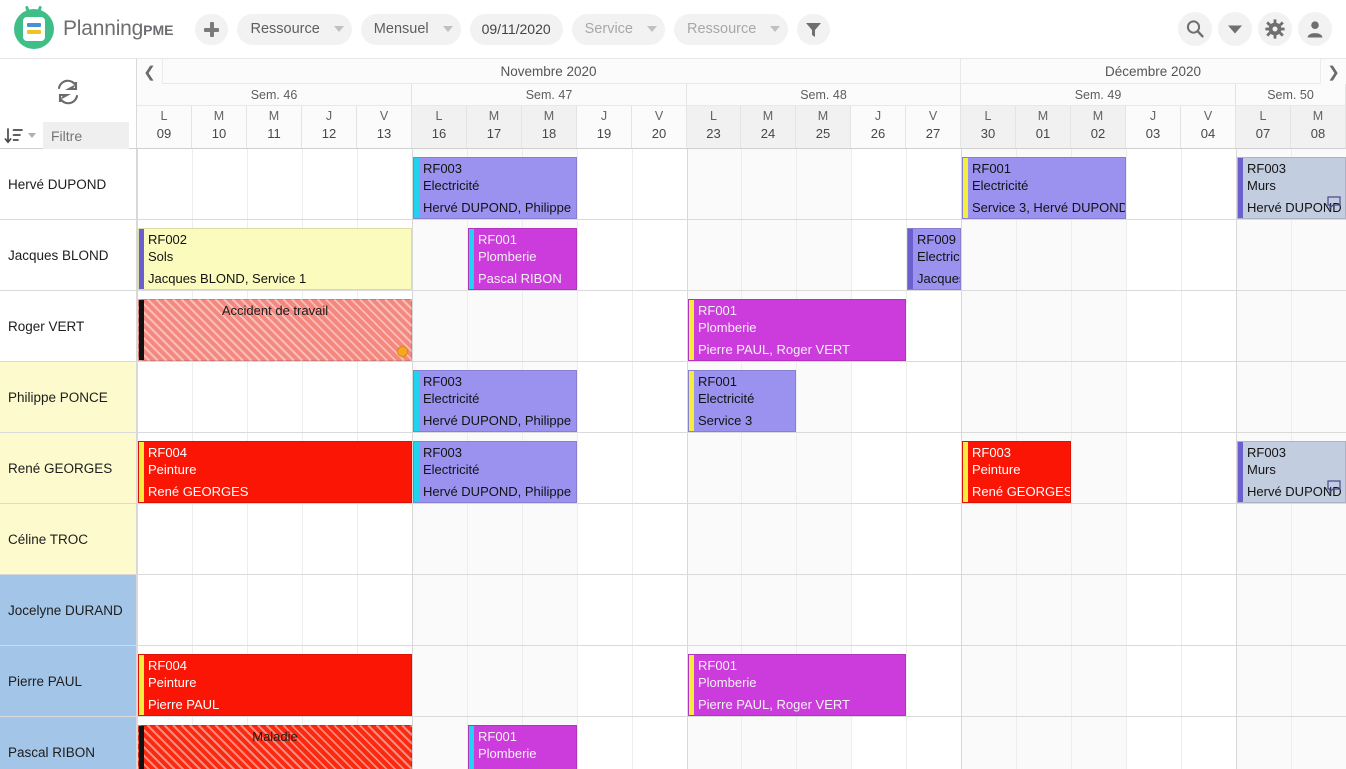 The image size is (1346, 769). What do you see at coordinates (68, 326) in the screenshot?
I see `resource-row: Roger VERT` at bounding box center [68, 326].